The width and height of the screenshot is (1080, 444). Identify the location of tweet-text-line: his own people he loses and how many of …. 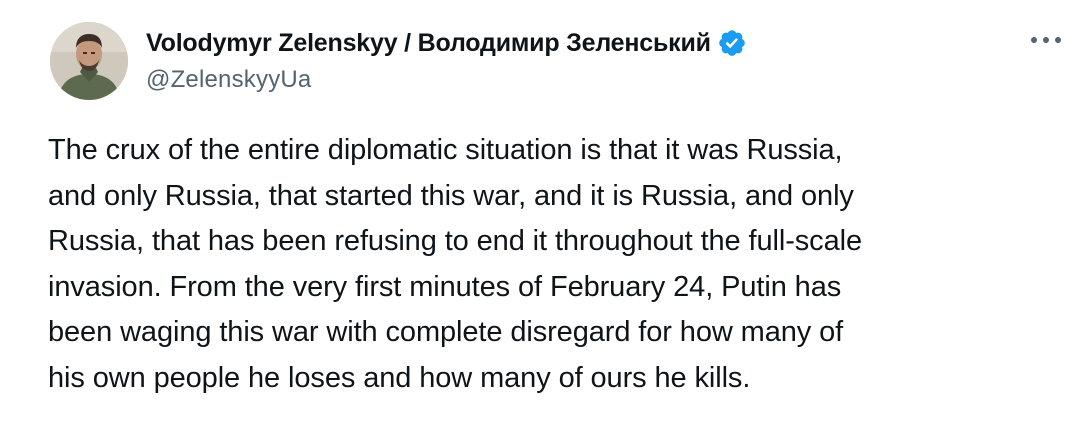
(399, 377).